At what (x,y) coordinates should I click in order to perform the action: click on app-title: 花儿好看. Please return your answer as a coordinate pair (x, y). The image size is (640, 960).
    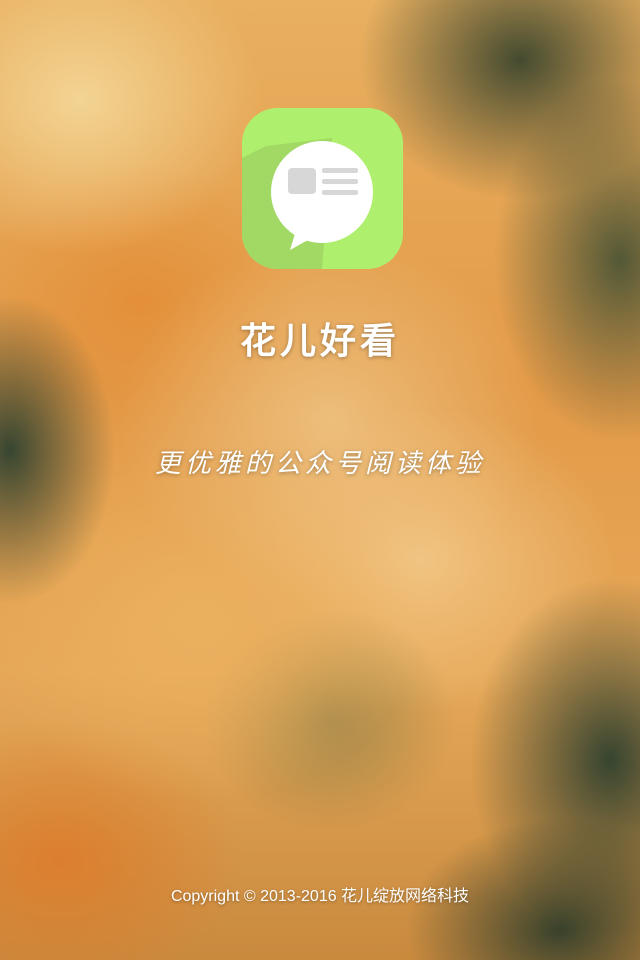
    Looking at the image, I should click on (319, 341).